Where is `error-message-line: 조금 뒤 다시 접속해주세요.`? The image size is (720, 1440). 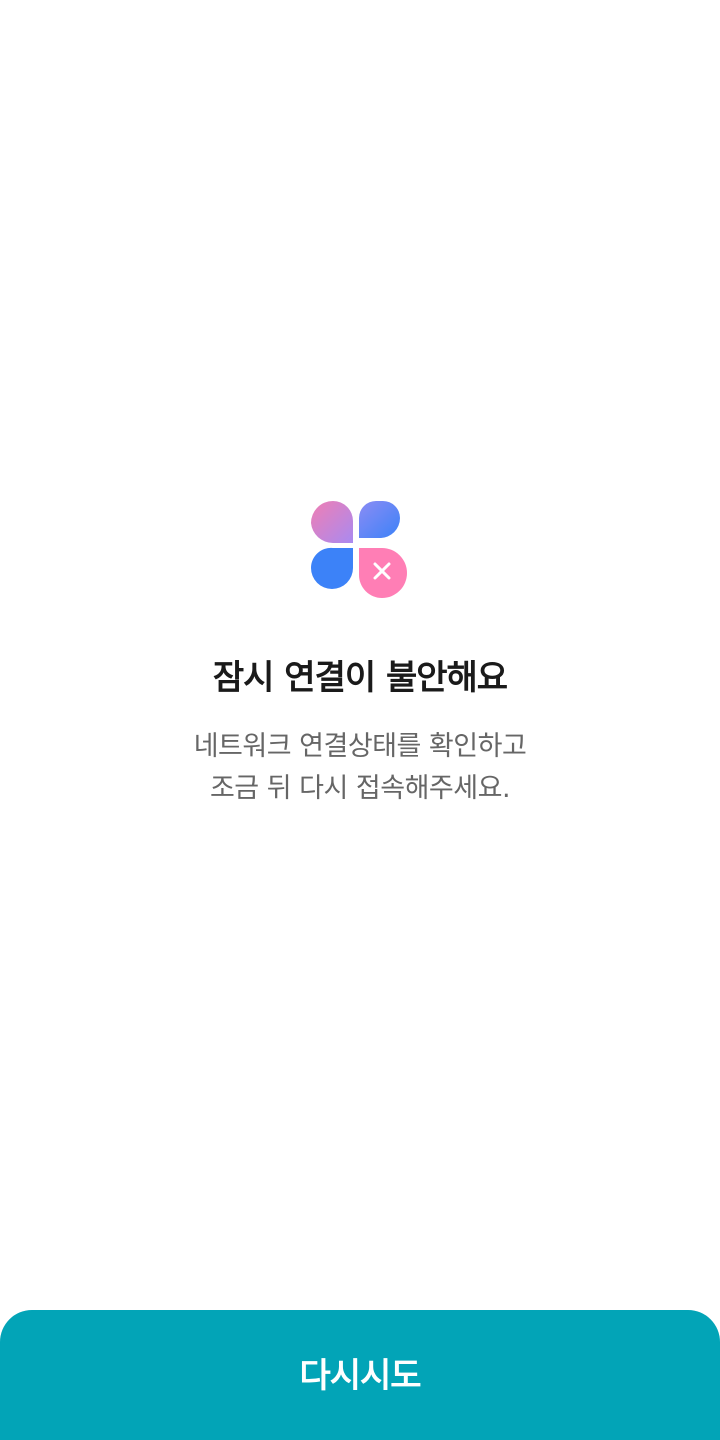
error-message-line: 조금 뒤 다시 접속해주세요. is located at coordinates (360, 788).